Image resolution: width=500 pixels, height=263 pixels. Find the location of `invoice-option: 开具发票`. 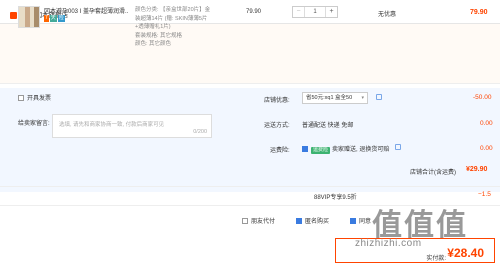

invoice-option: 开具发票 is located at coordinates (34, 97).